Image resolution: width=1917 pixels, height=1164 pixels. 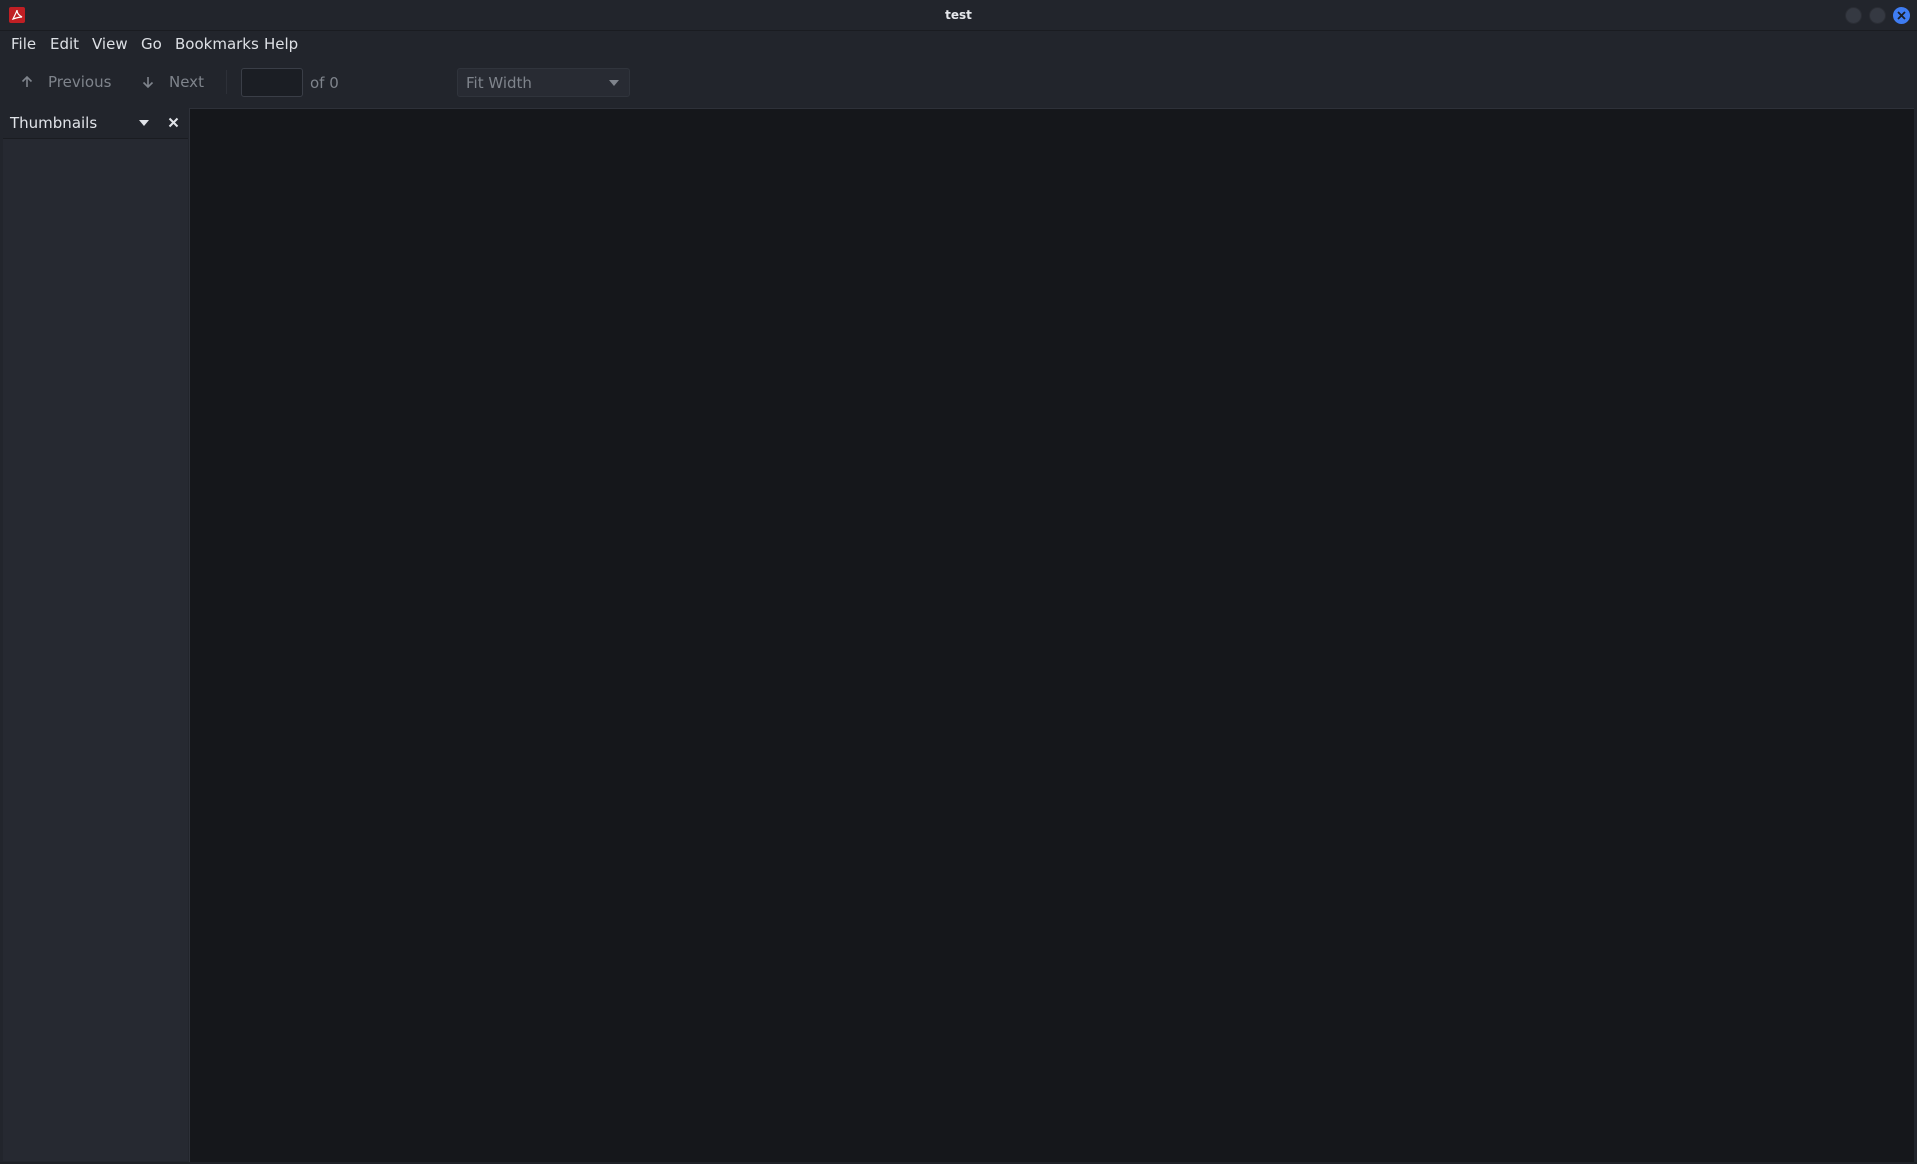 I want to click on page-number-input, so click(x=272, y=82).